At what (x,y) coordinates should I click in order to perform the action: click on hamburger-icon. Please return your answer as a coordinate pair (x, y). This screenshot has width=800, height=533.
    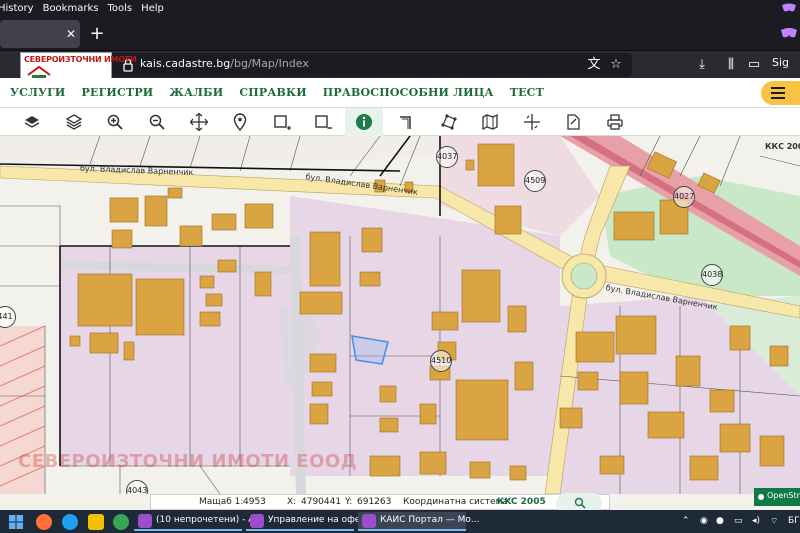
    Looking at the image, I should click on (778, 93).